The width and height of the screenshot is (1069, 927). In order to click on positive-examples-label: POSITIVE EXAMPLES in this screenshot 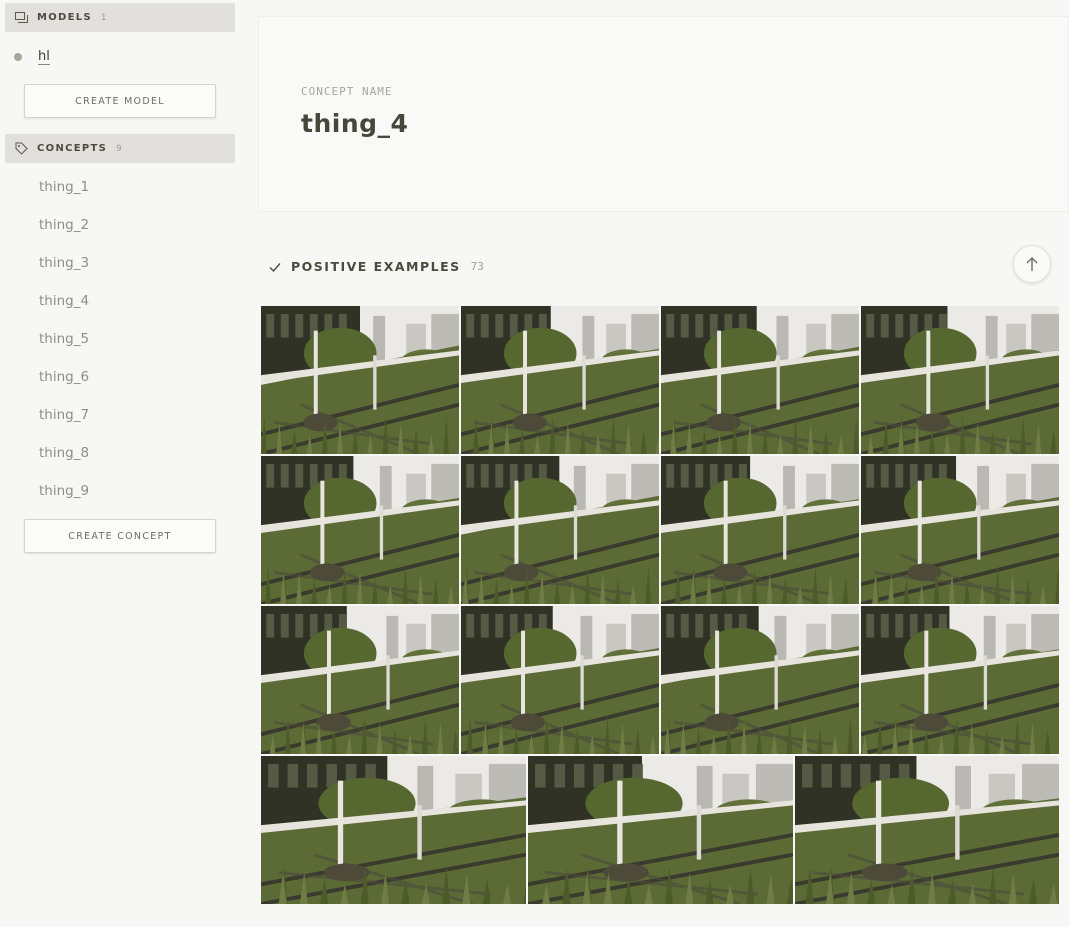, I will do `click(376, 266)`.